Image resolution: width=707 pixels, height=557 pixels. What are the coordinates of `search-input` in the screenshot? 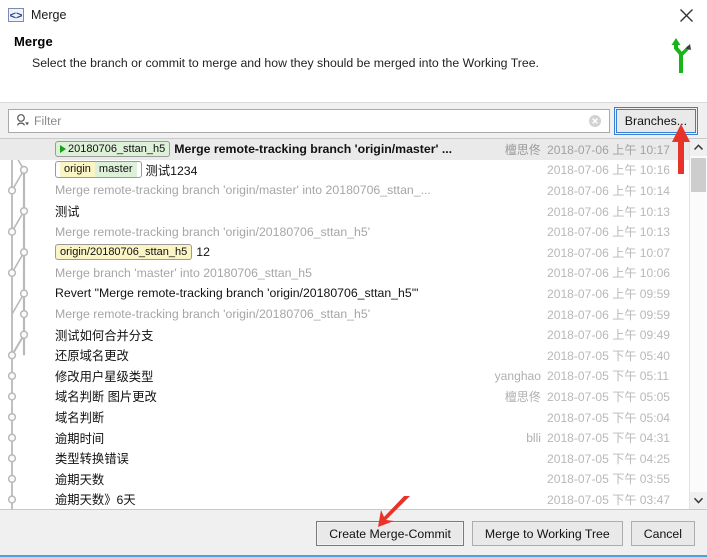 It's located at (311, 120).